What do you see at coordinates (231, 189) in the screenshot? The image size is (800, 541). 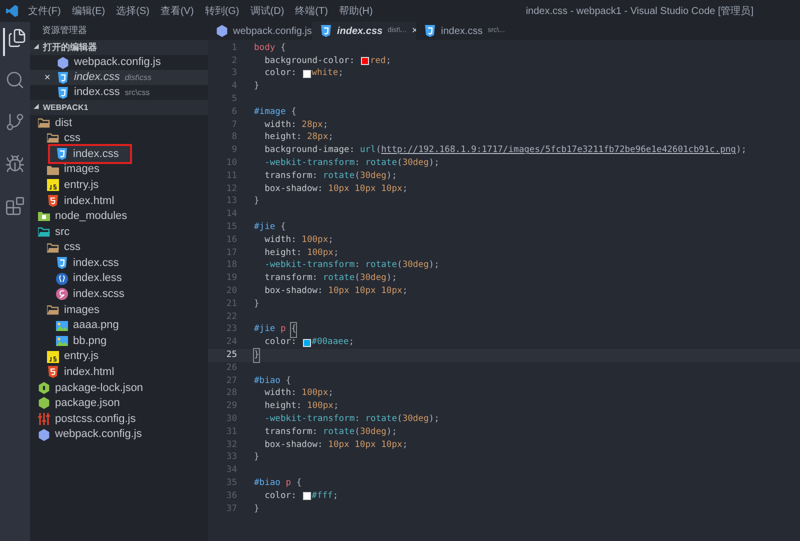 I see `line-number: 12` at bounding box center [231, 189].